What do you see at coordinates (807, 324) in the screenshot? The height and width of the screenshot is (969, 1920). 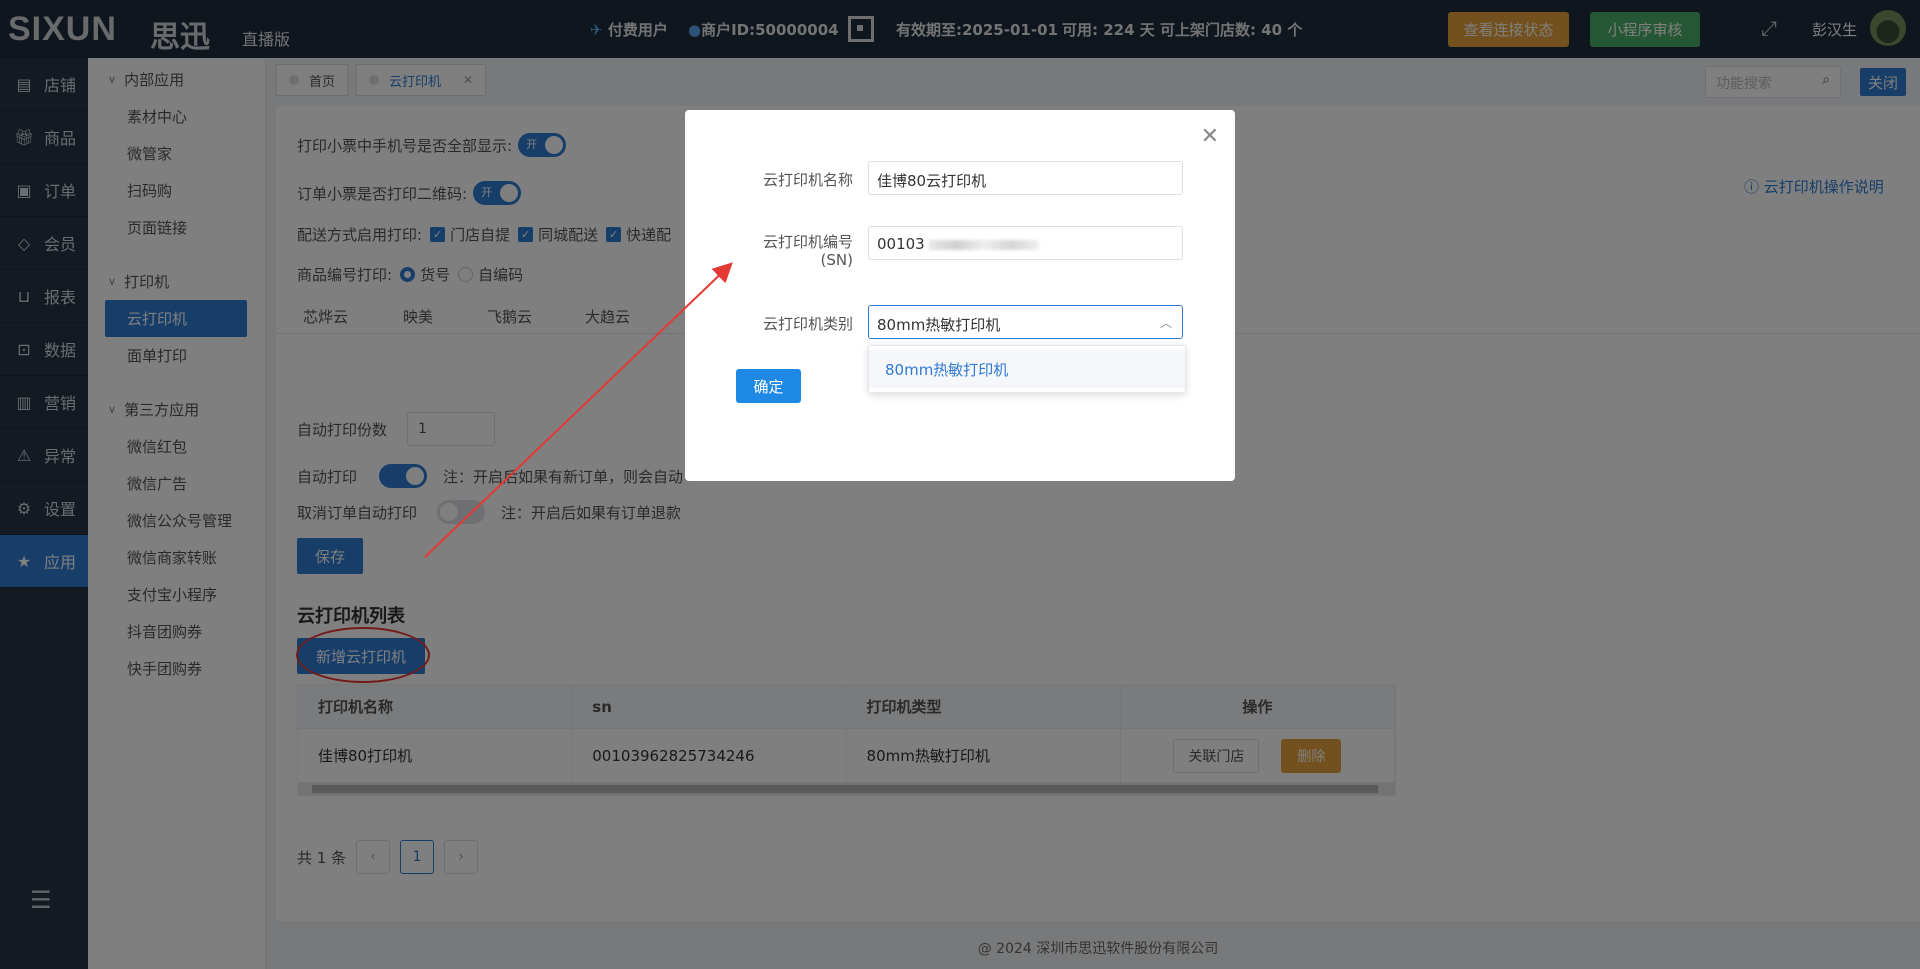 I see `type-label: 云打印机类别` at bounding box center [807, 324].